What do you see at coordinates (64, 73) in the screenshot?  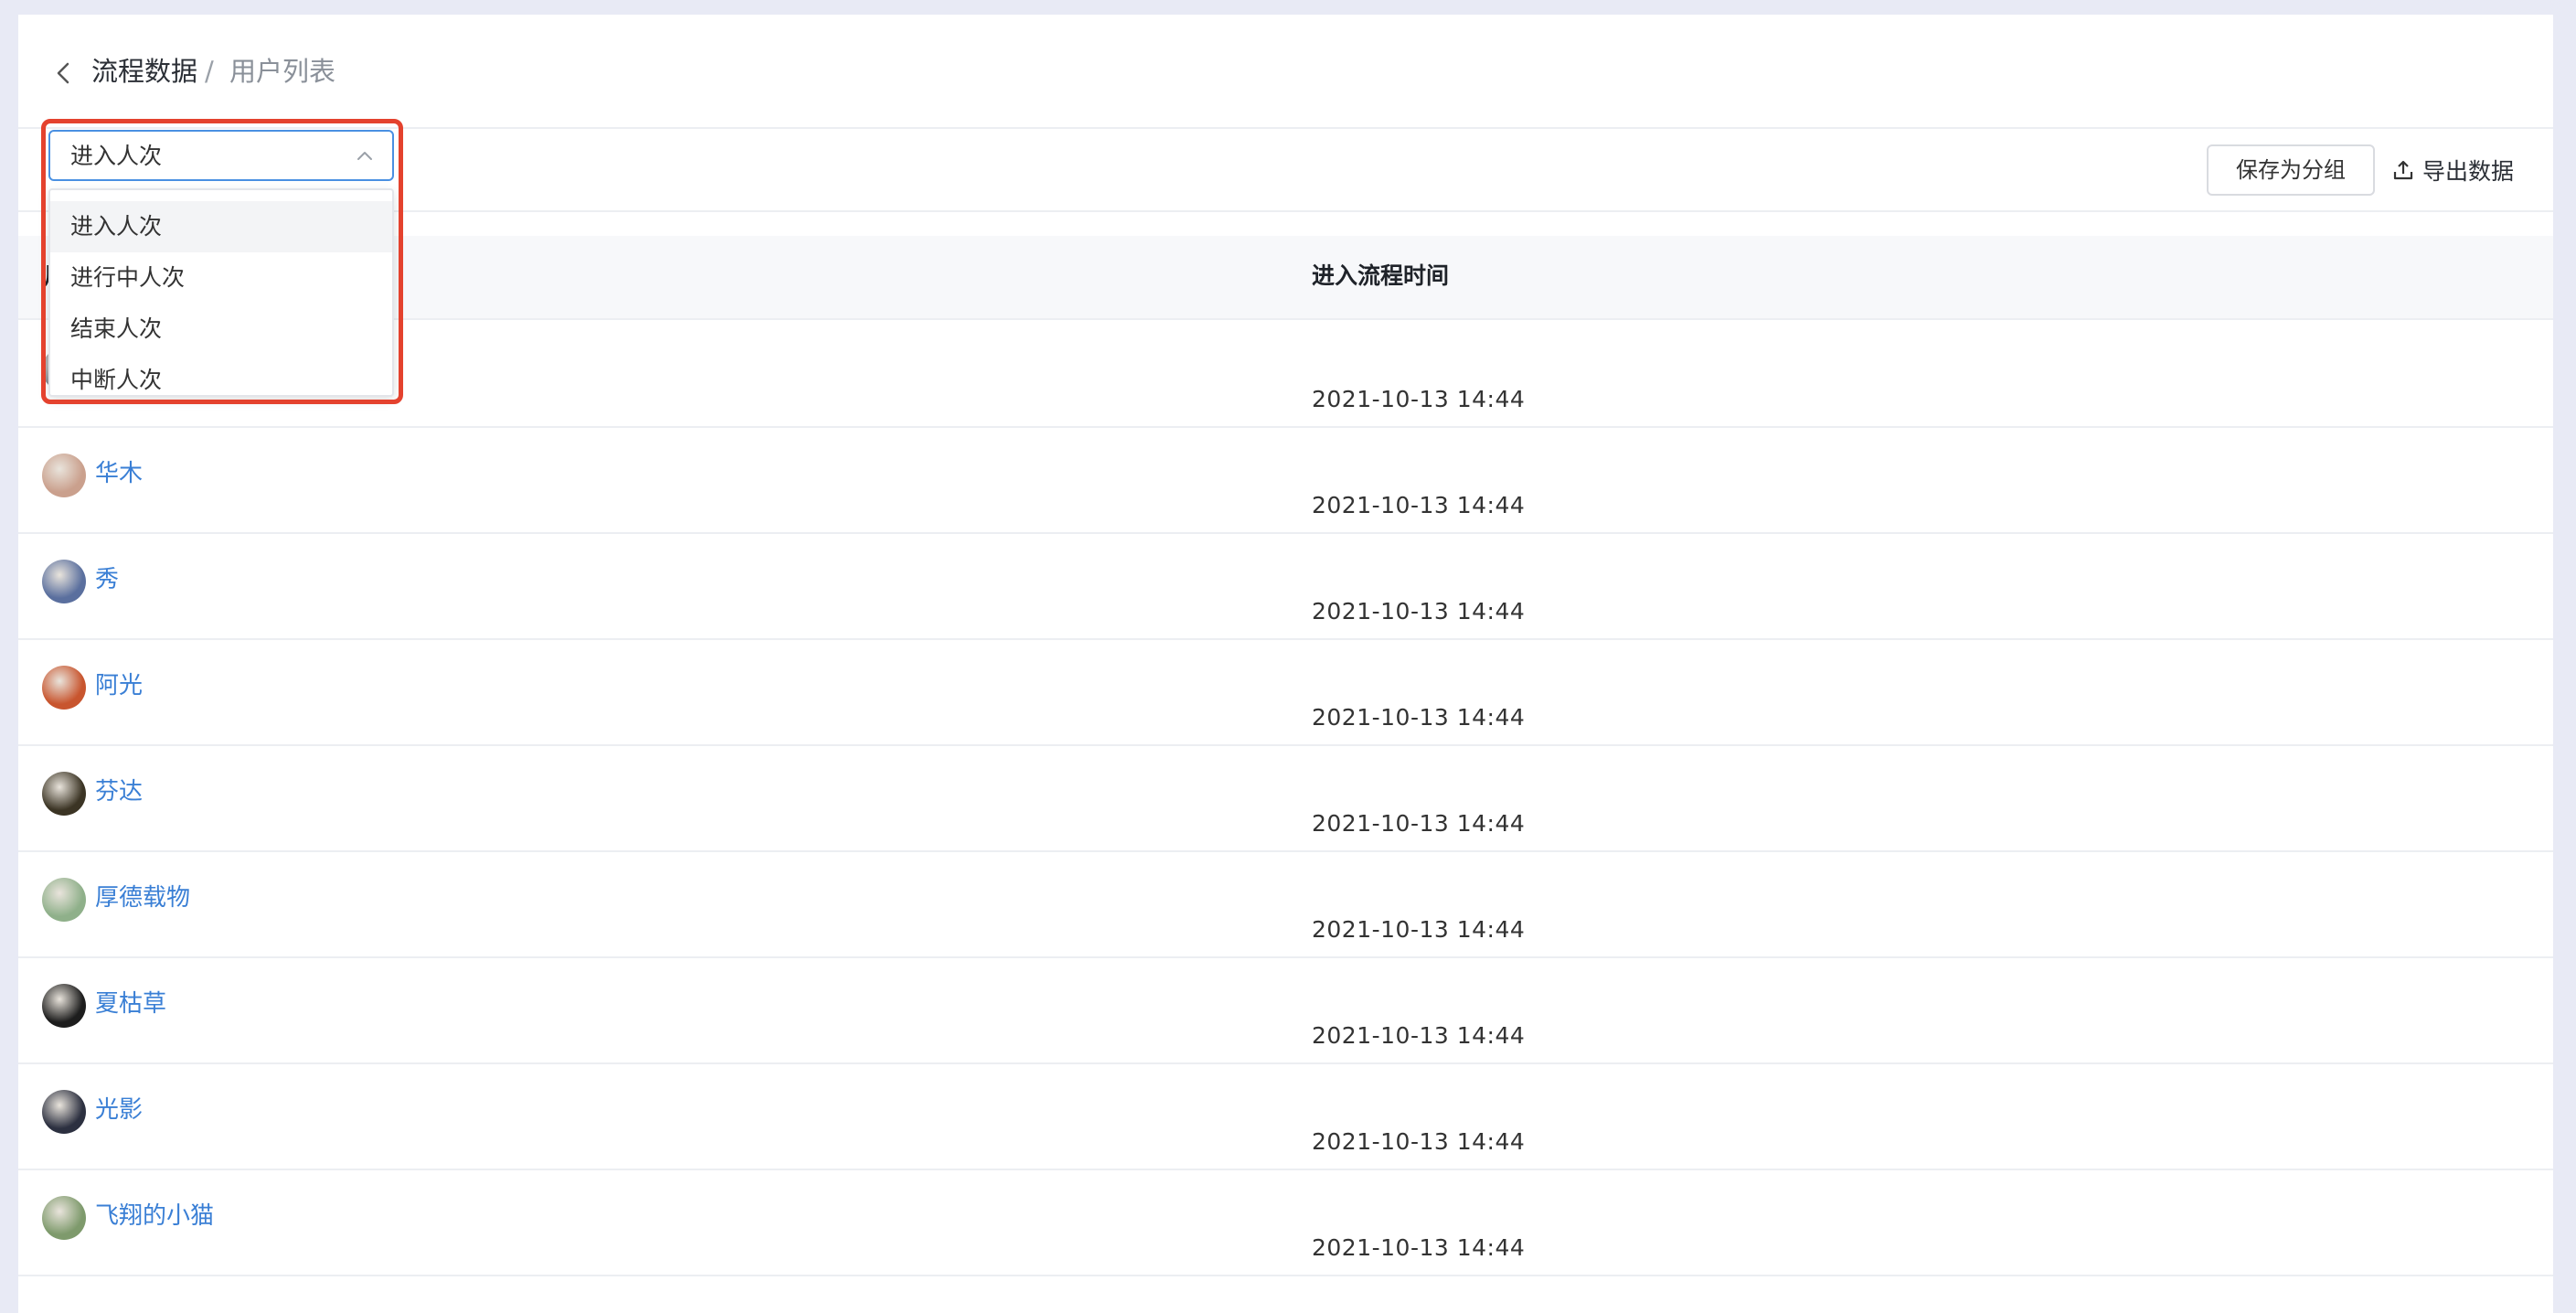 I see `chevron-left-icon` at bounding box center [64, 73].